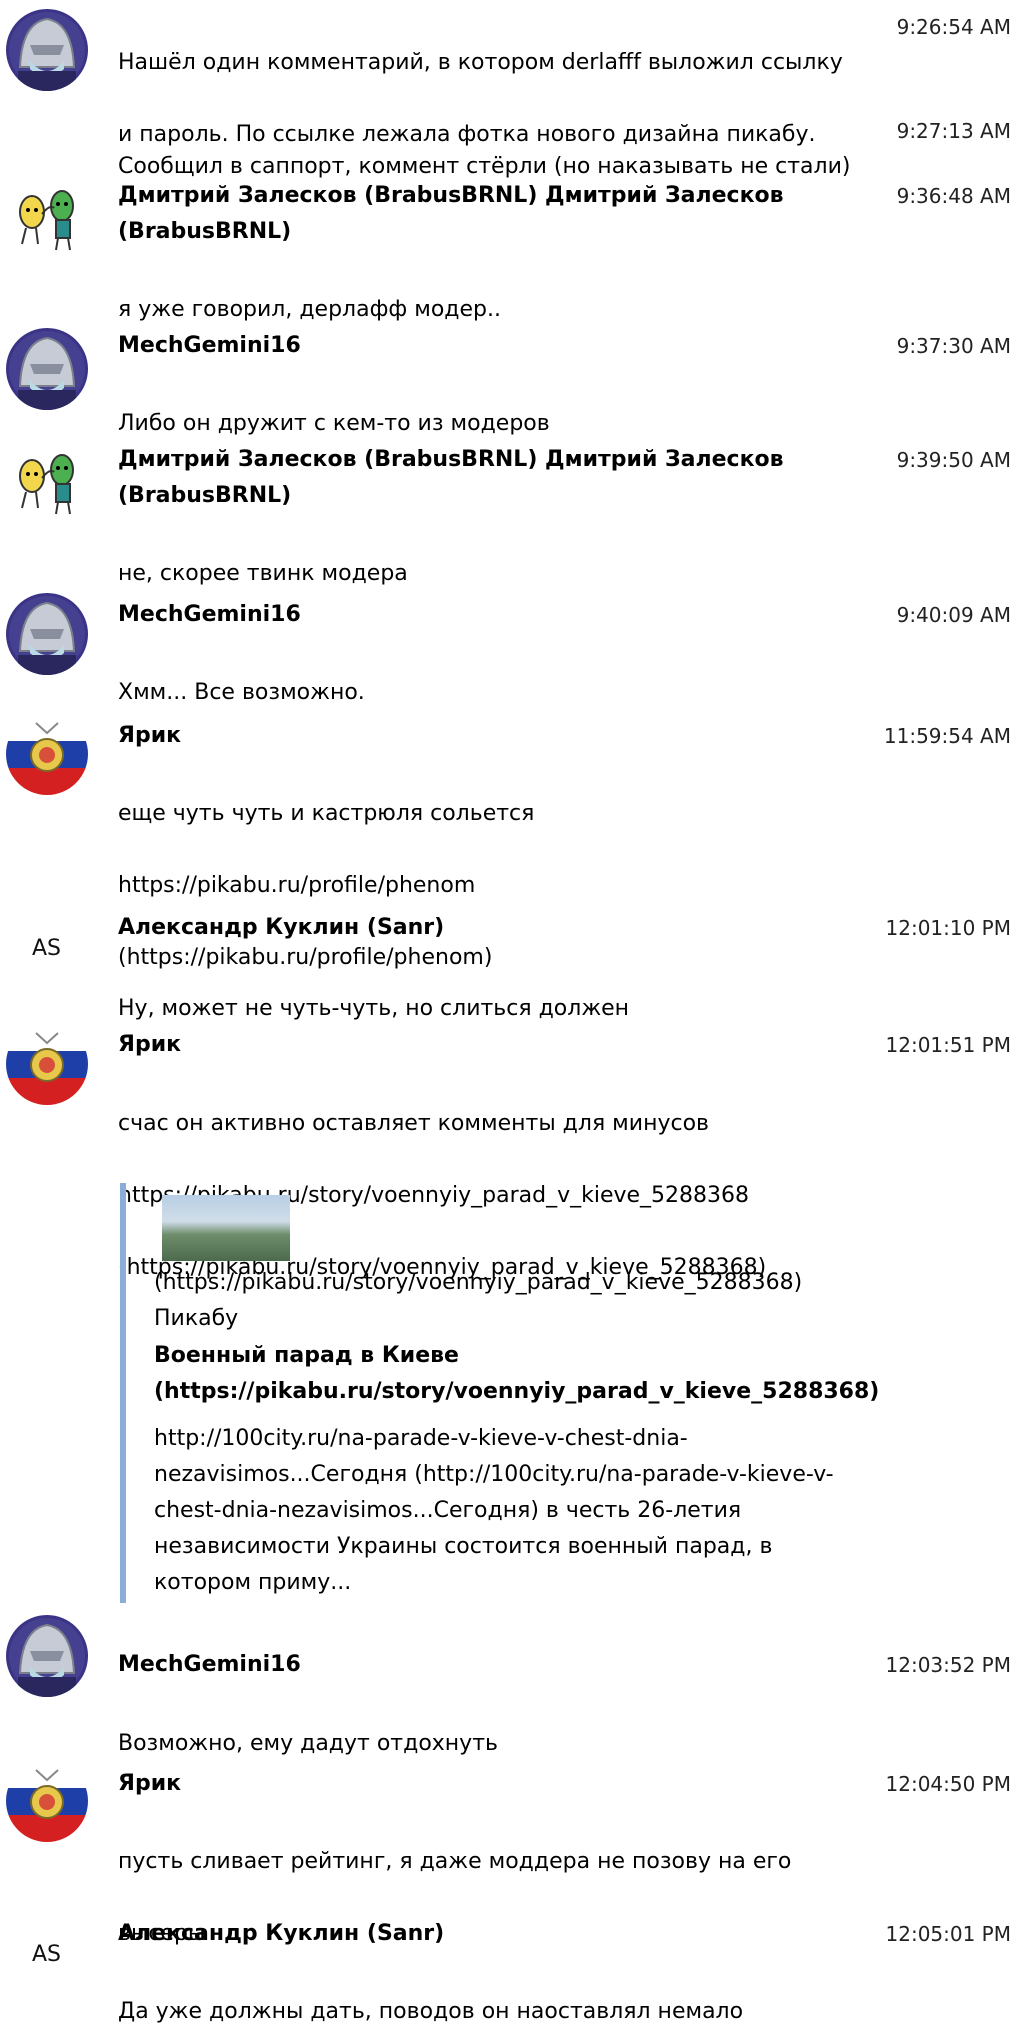  Describe the element at coordinates (493, 406) in the screenshot. I see `message-text: Либо он дружит с кем-то из модеров` at that location.